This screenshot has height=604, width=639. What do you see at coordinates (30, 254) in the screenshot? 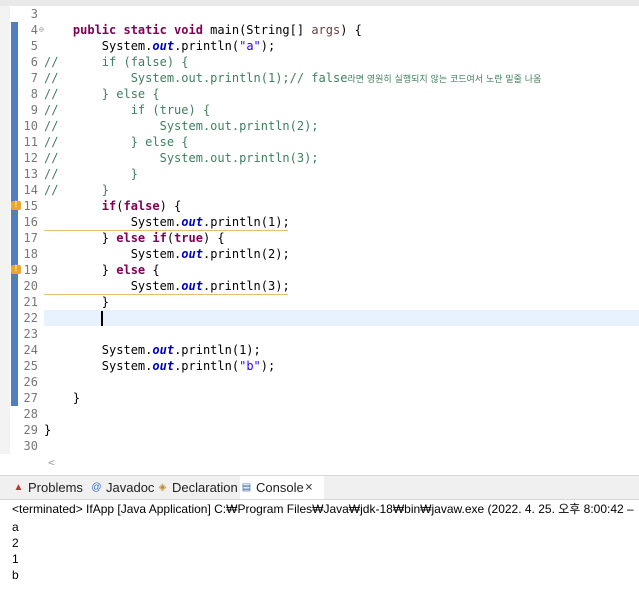
I see `line-number: 18` at bounding box center [30, 254].